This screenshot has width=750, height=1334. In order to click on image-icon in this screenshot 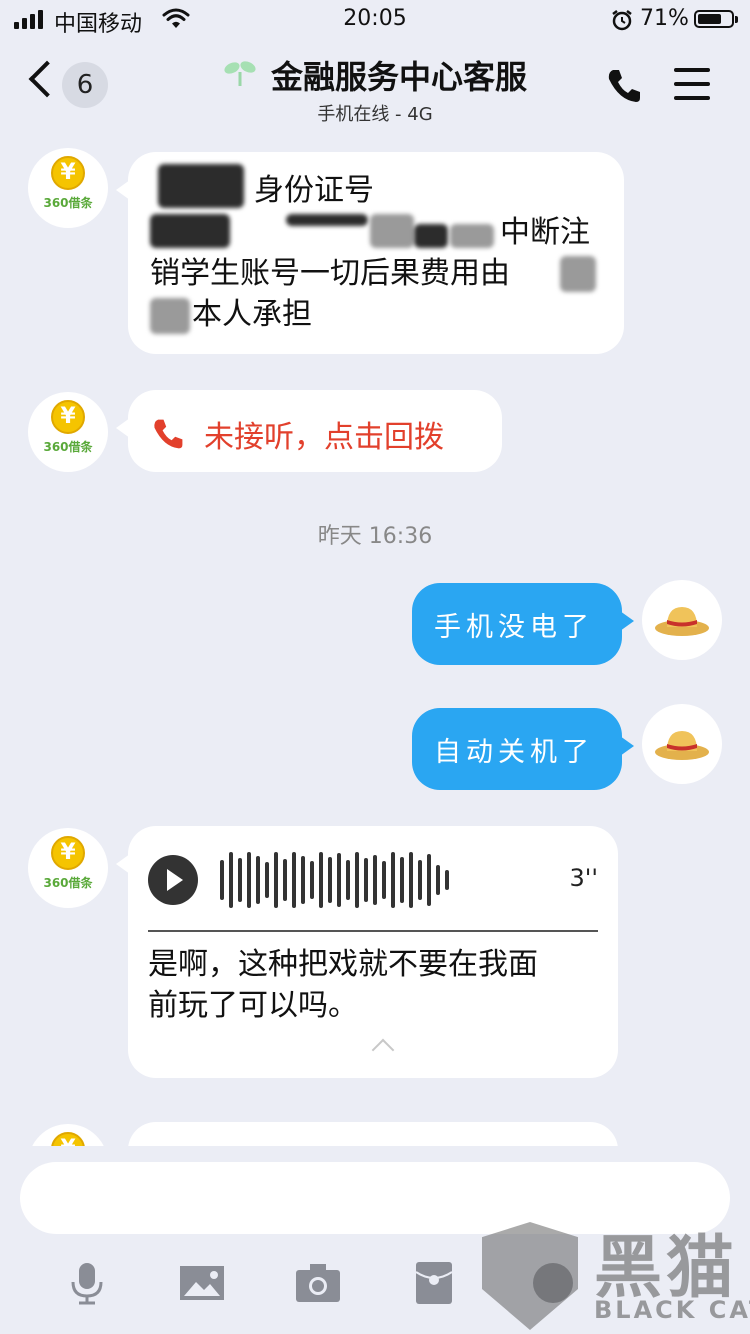, I will do `click(202, 1283)`.